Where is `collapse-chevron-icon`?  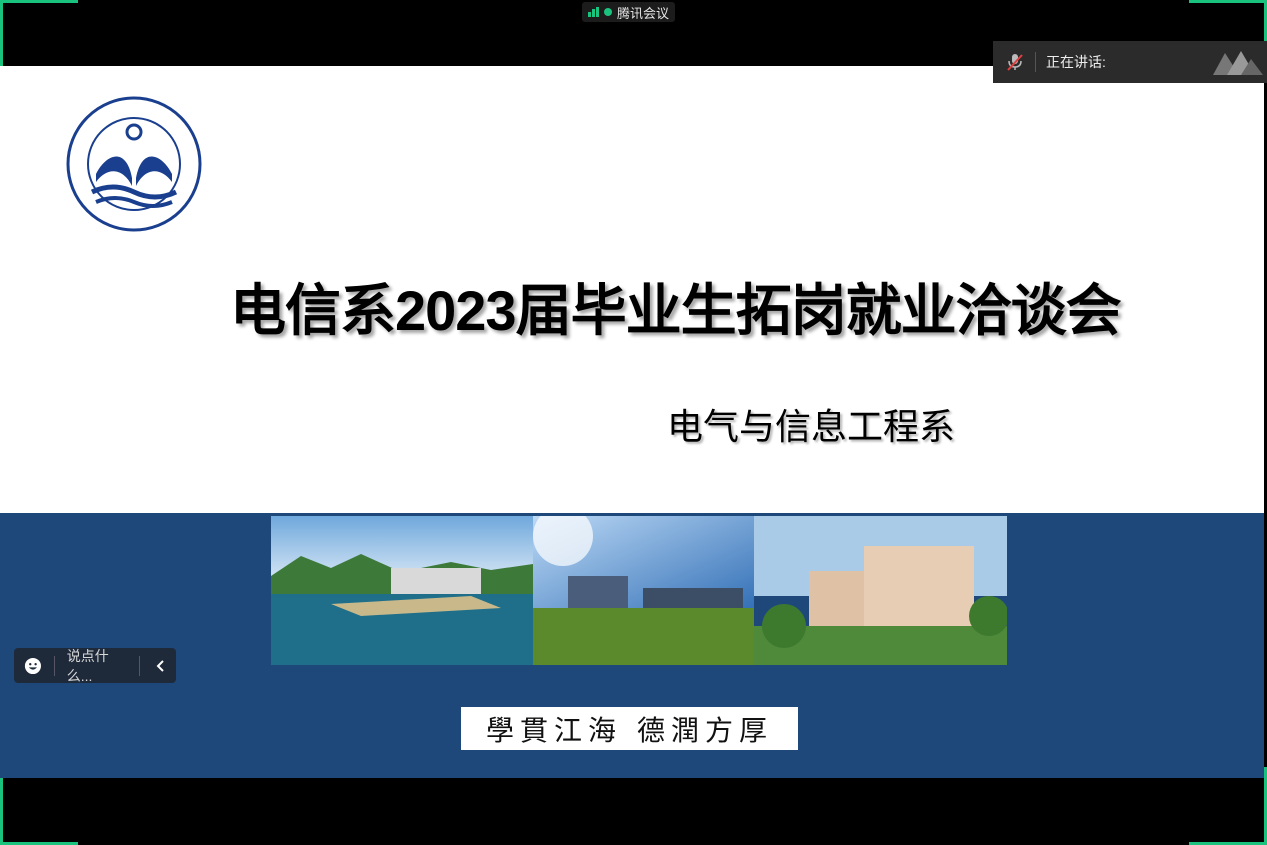
collapse-chevron-icon is located at coordinates (161, 666).